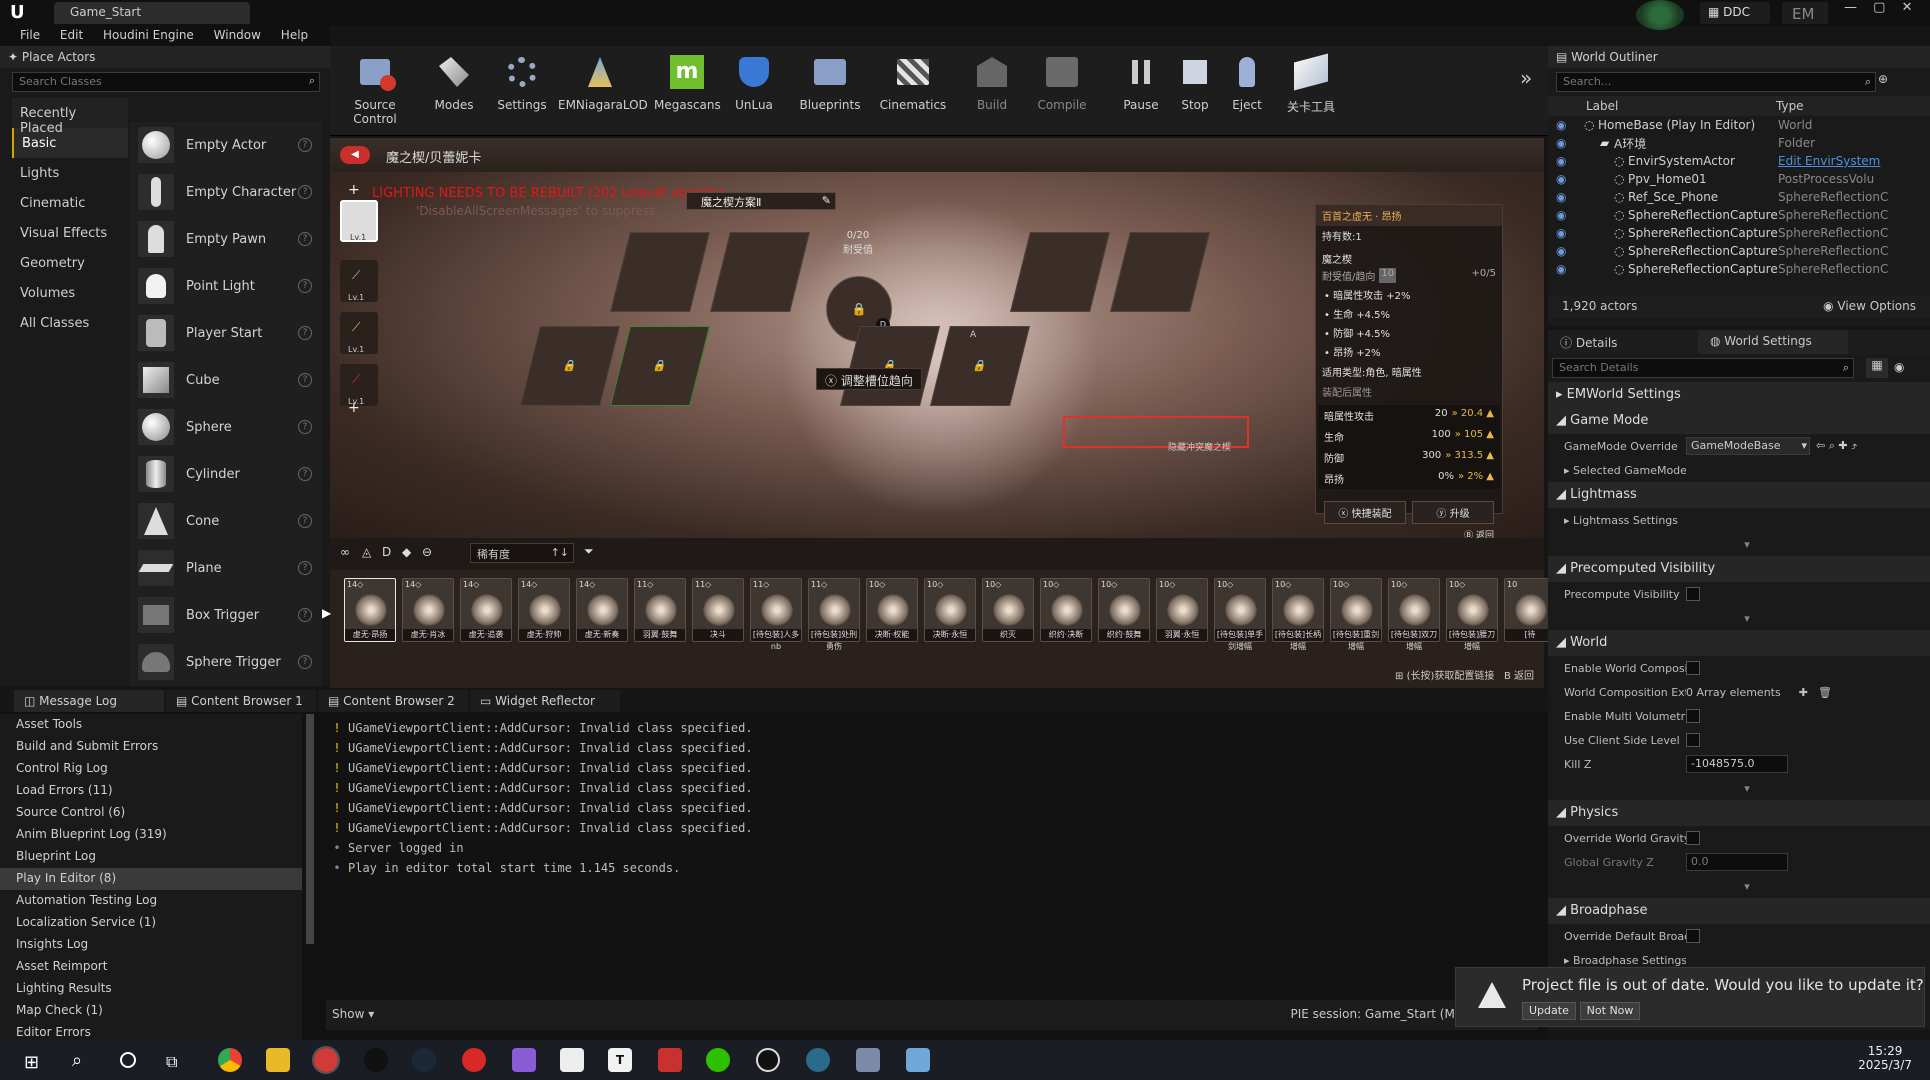  I want to click on add-element-icon: ✚, so click(1803, 692).